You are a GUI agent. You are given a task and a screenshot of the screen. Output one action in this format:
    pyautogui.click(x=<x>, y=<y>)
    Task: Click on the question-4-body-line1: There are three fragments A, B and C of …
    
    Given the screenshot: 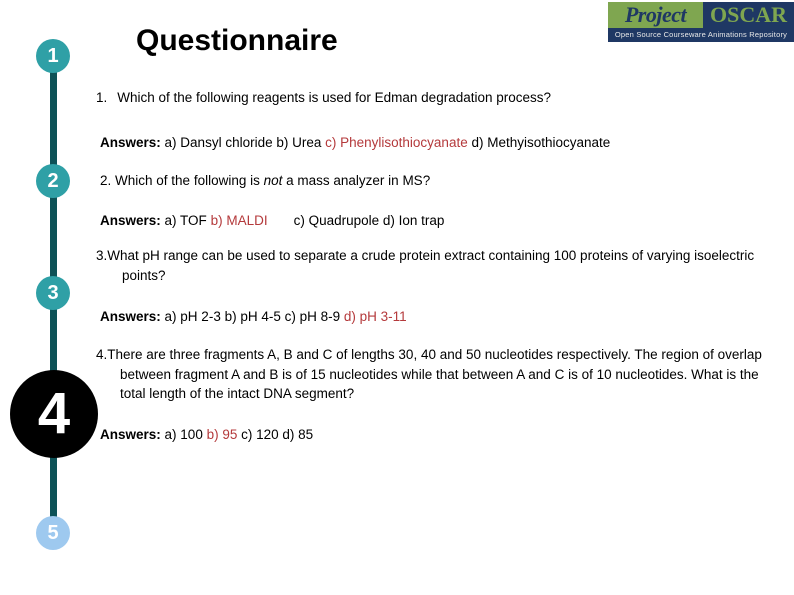 What is the action you would take?
    pyautogui.click(x=382, y=354)
    